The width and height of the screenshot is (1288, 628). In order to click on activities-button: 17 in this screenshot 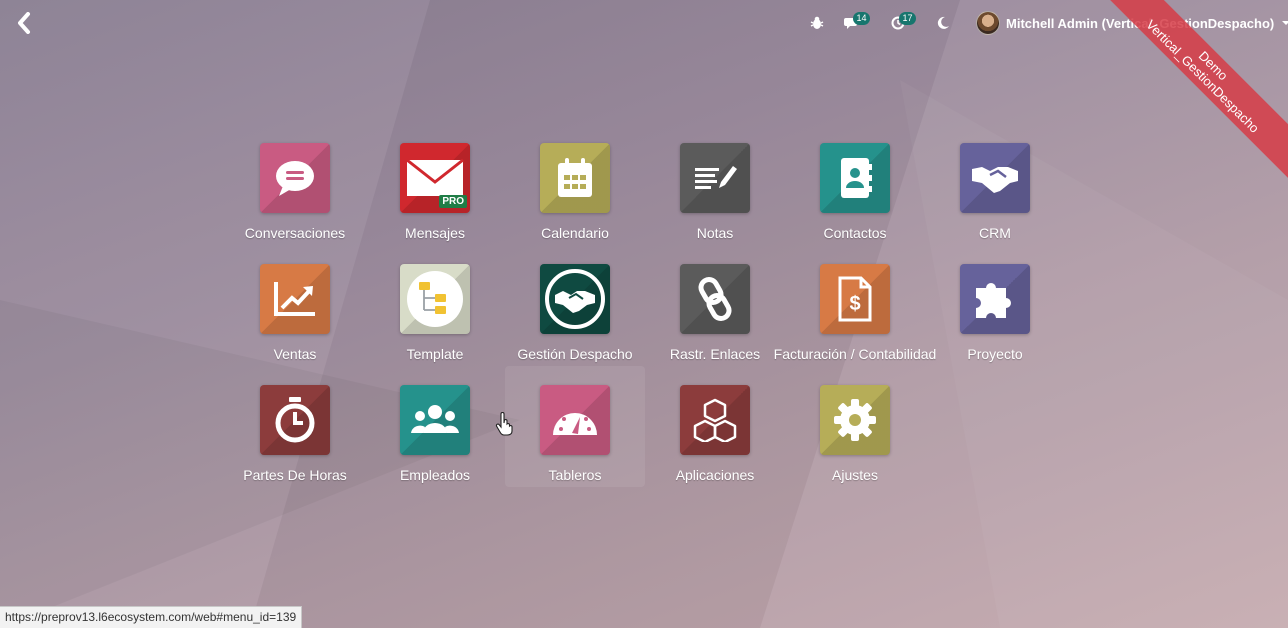, I will do `click(902, 23)`.